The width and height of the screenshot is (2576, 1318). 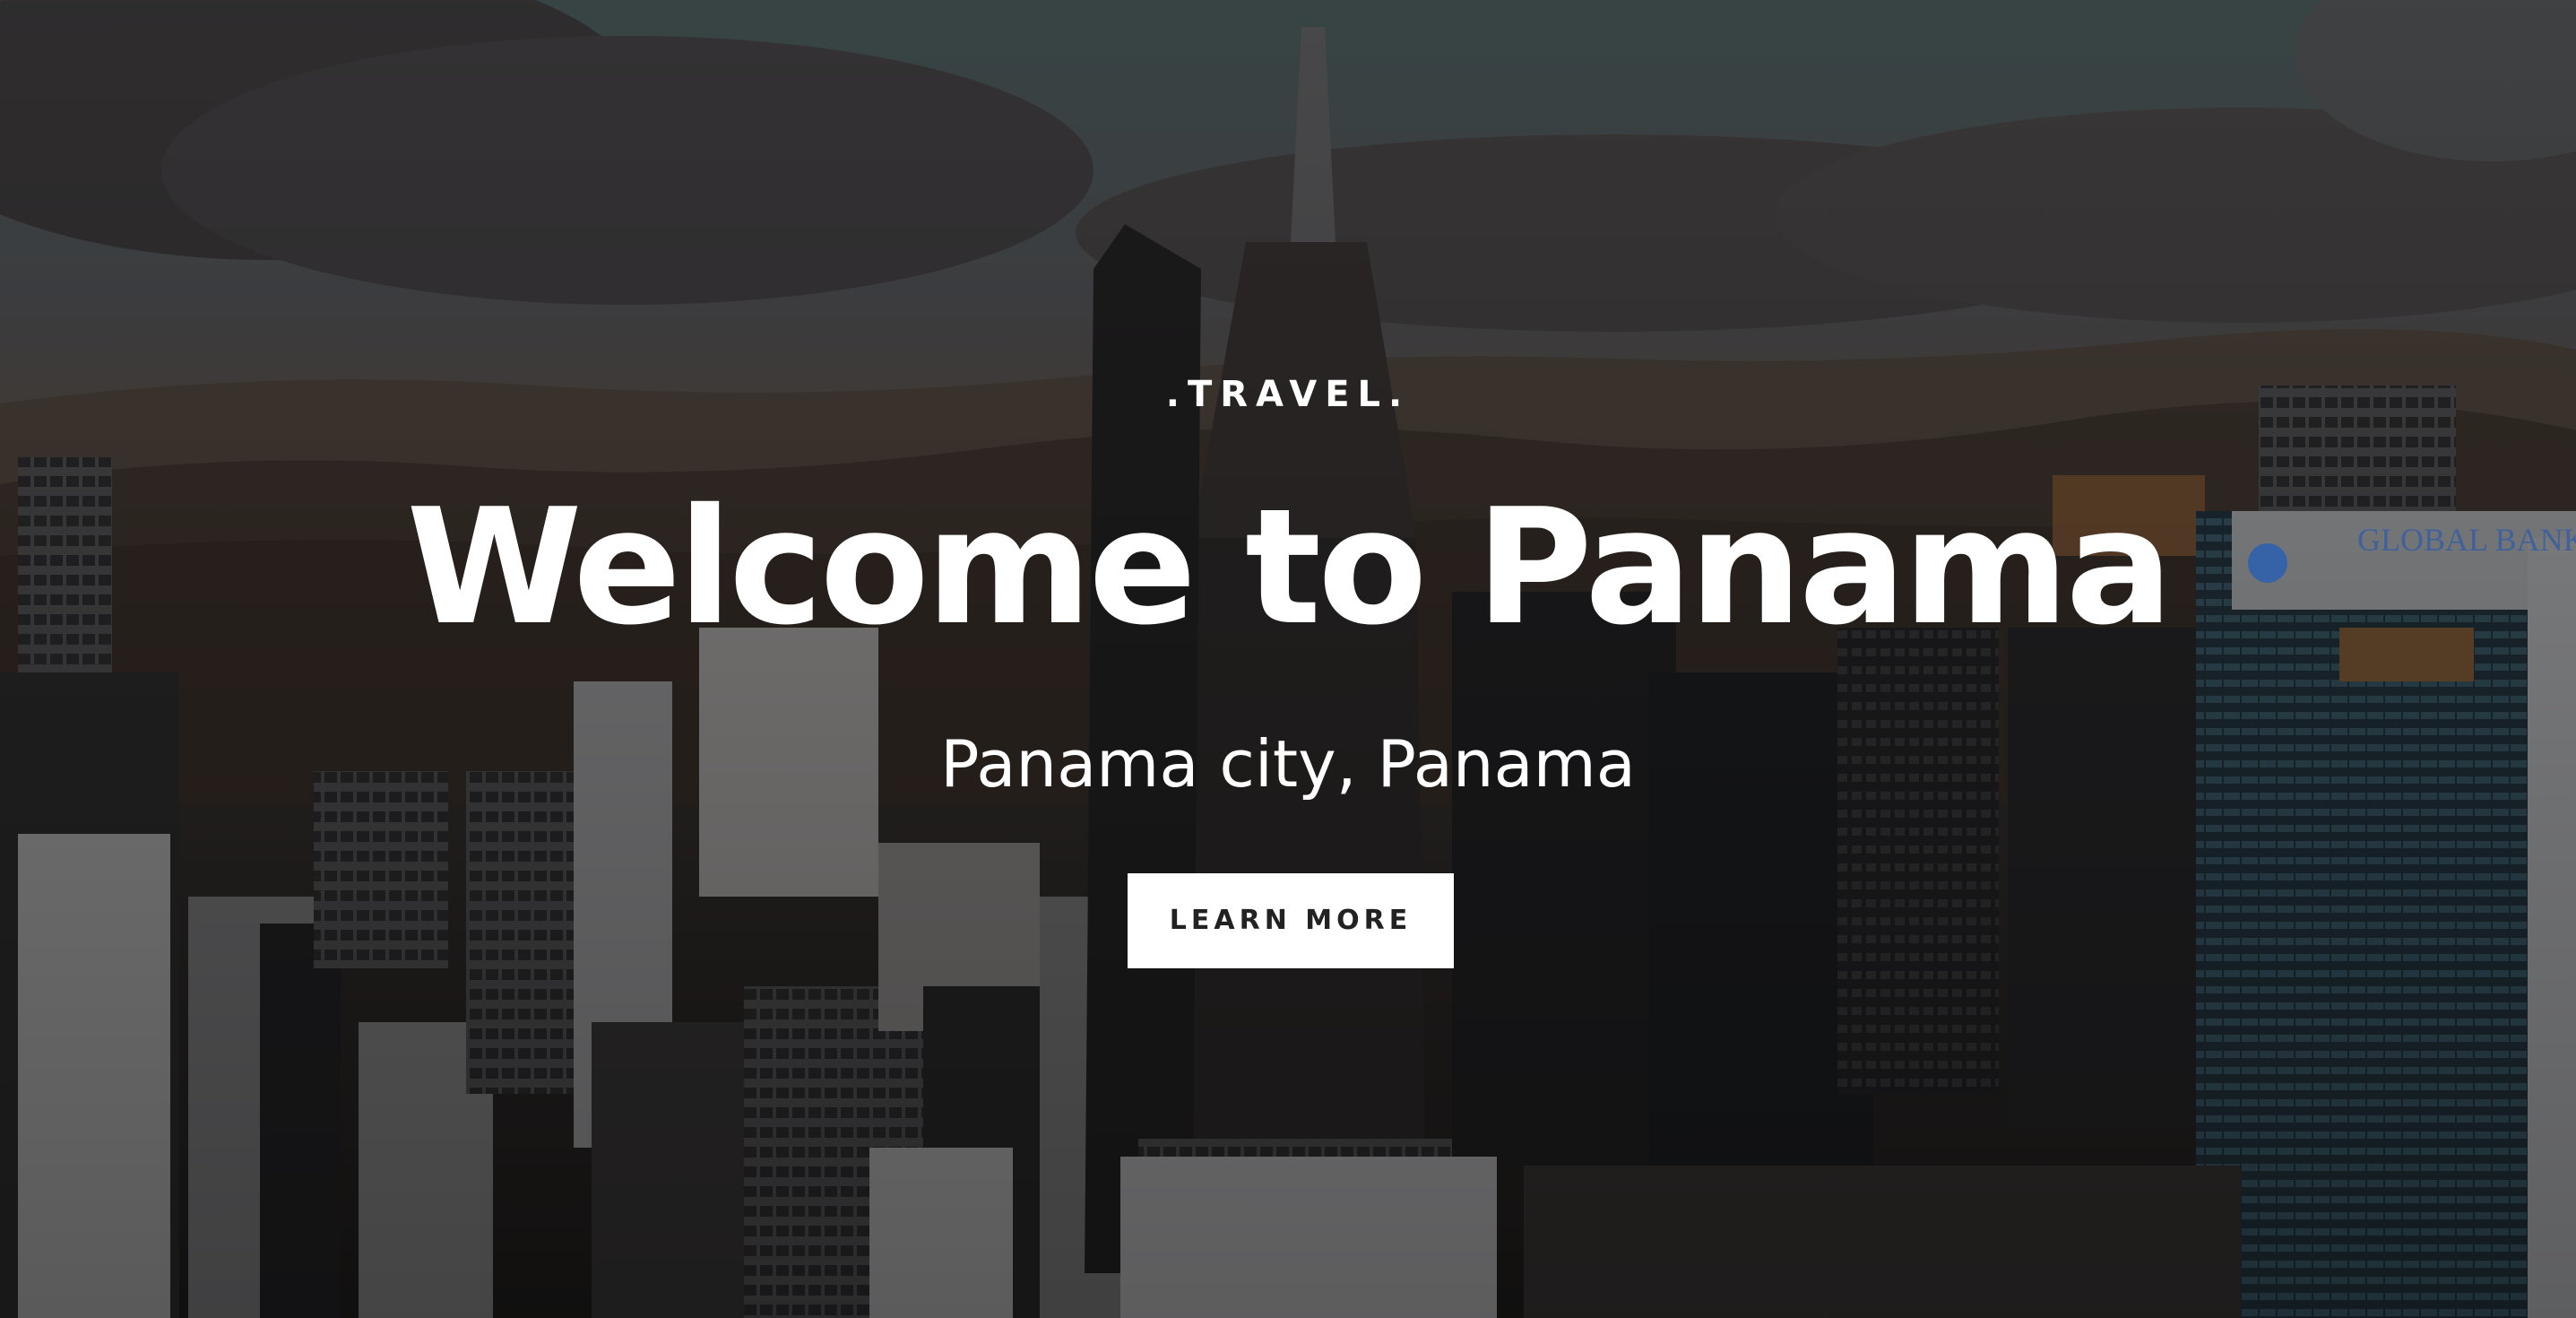 I want to click on hero-title: Welcome to Panama, so click(x=1289, y=567).